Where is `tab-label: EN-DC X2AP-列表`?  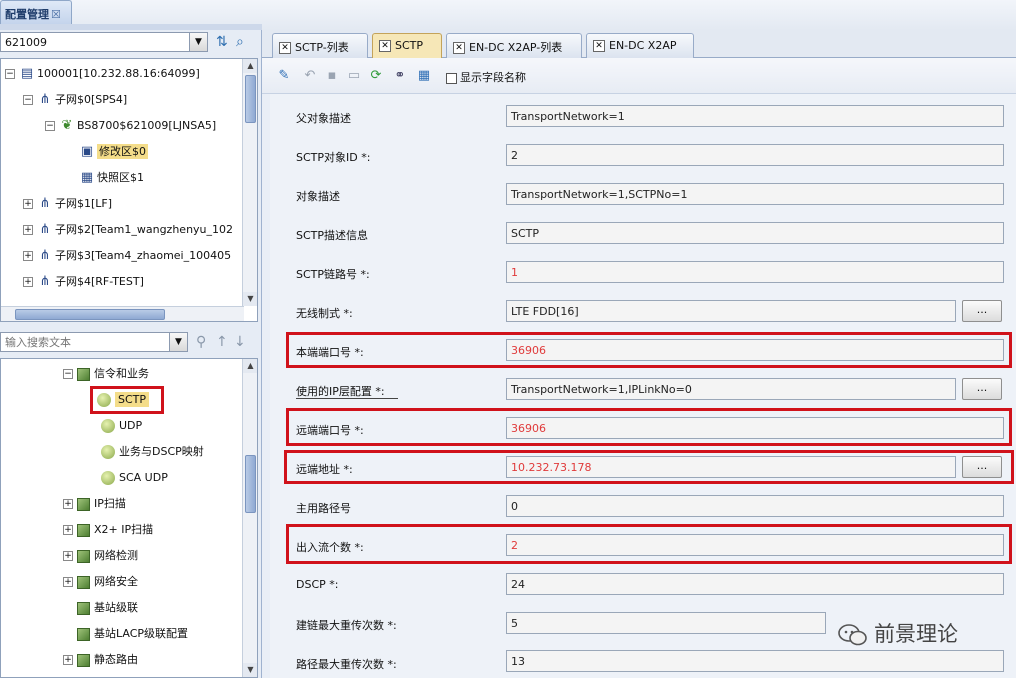
tab-label: EN-DC X2AP-列表 is located at coordinates (516, 47).